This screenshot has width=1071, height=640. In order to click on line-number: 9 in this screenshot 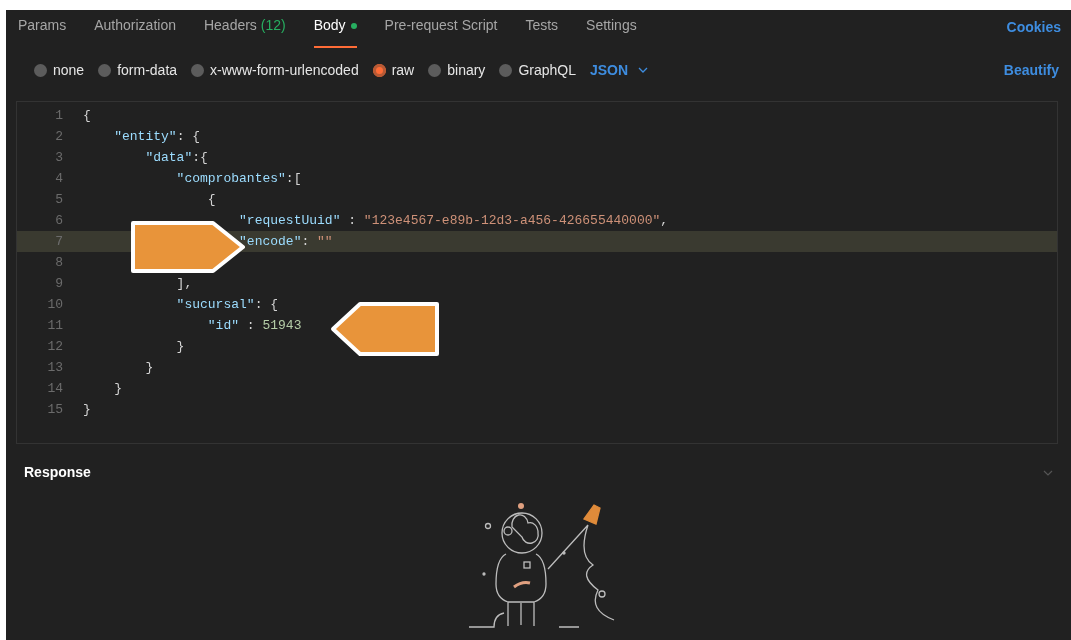, I will do `click(59, 283)`.